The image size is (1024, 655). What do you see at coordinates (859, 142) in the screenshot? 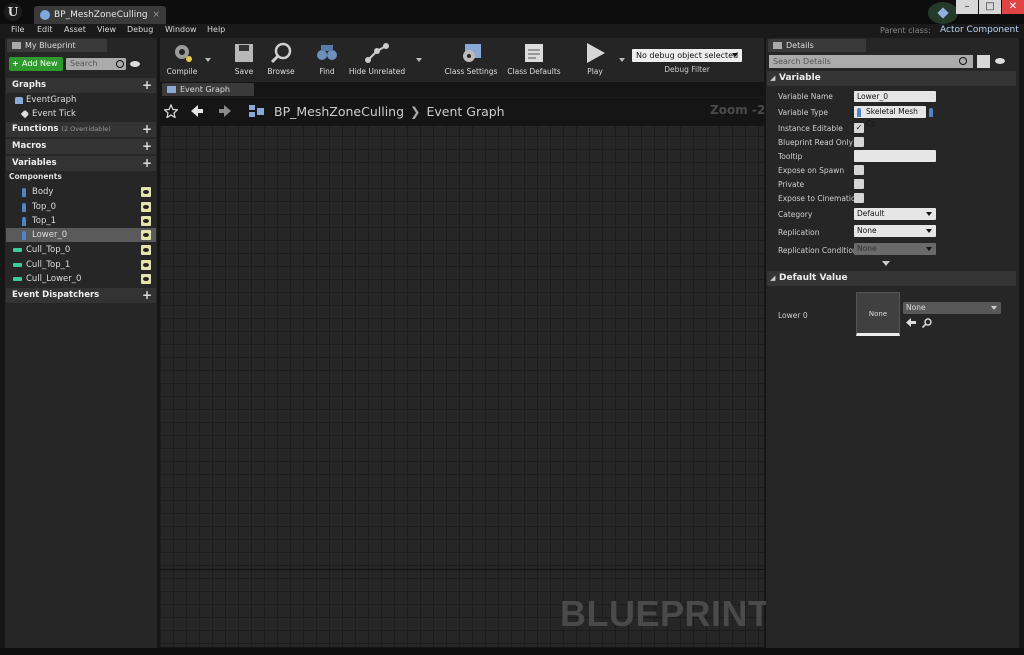
I see `read-only-checkbox` at bounding box center [859, 142].